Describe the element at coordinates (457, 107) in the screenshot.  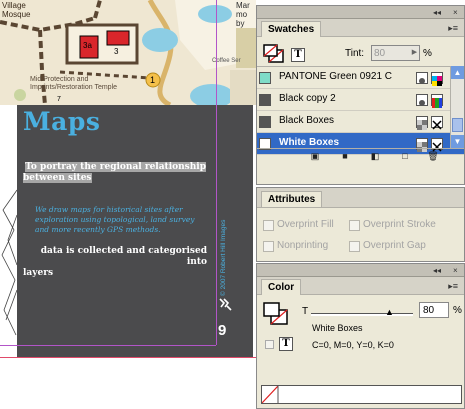
I see `swatch-scrollbar: ▲ ▼` at that location.